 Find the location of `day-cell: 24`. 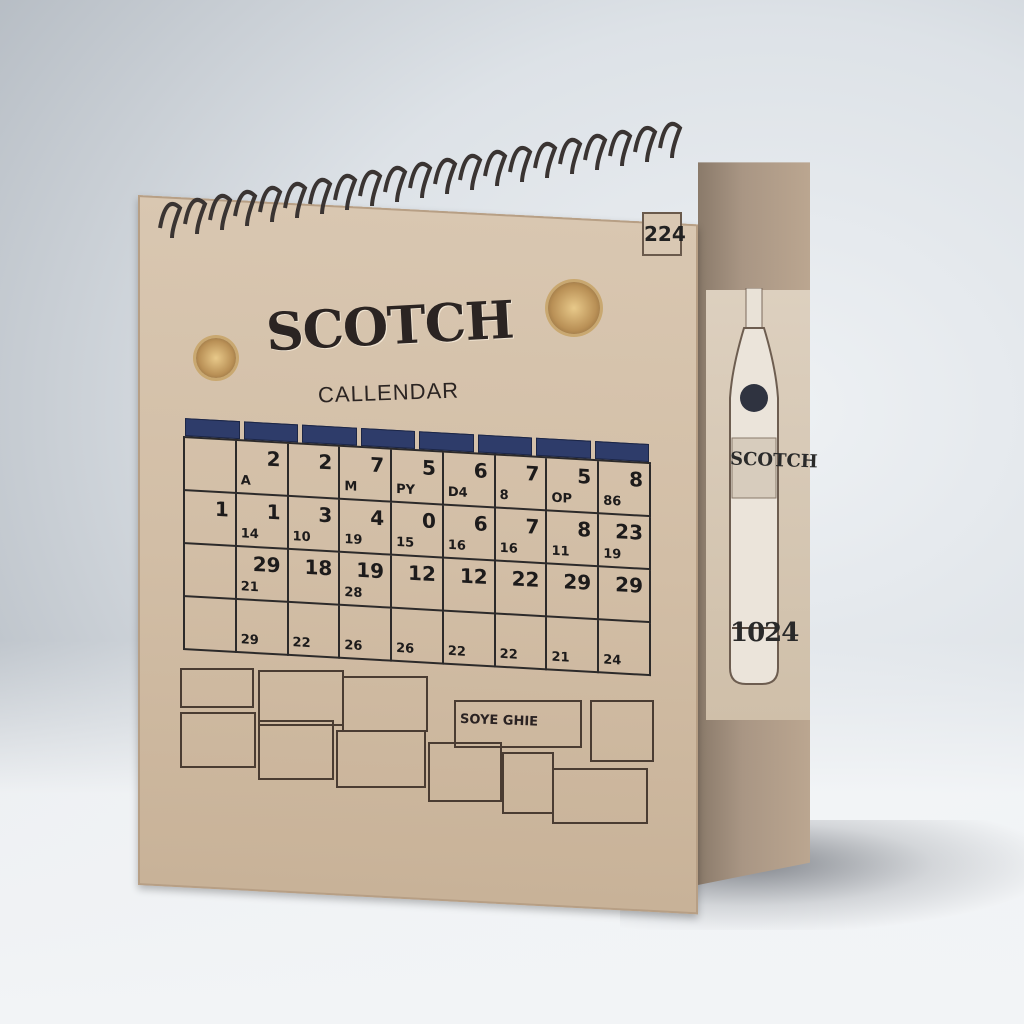

day-cell: 24 is located at coordinates (625, 648).